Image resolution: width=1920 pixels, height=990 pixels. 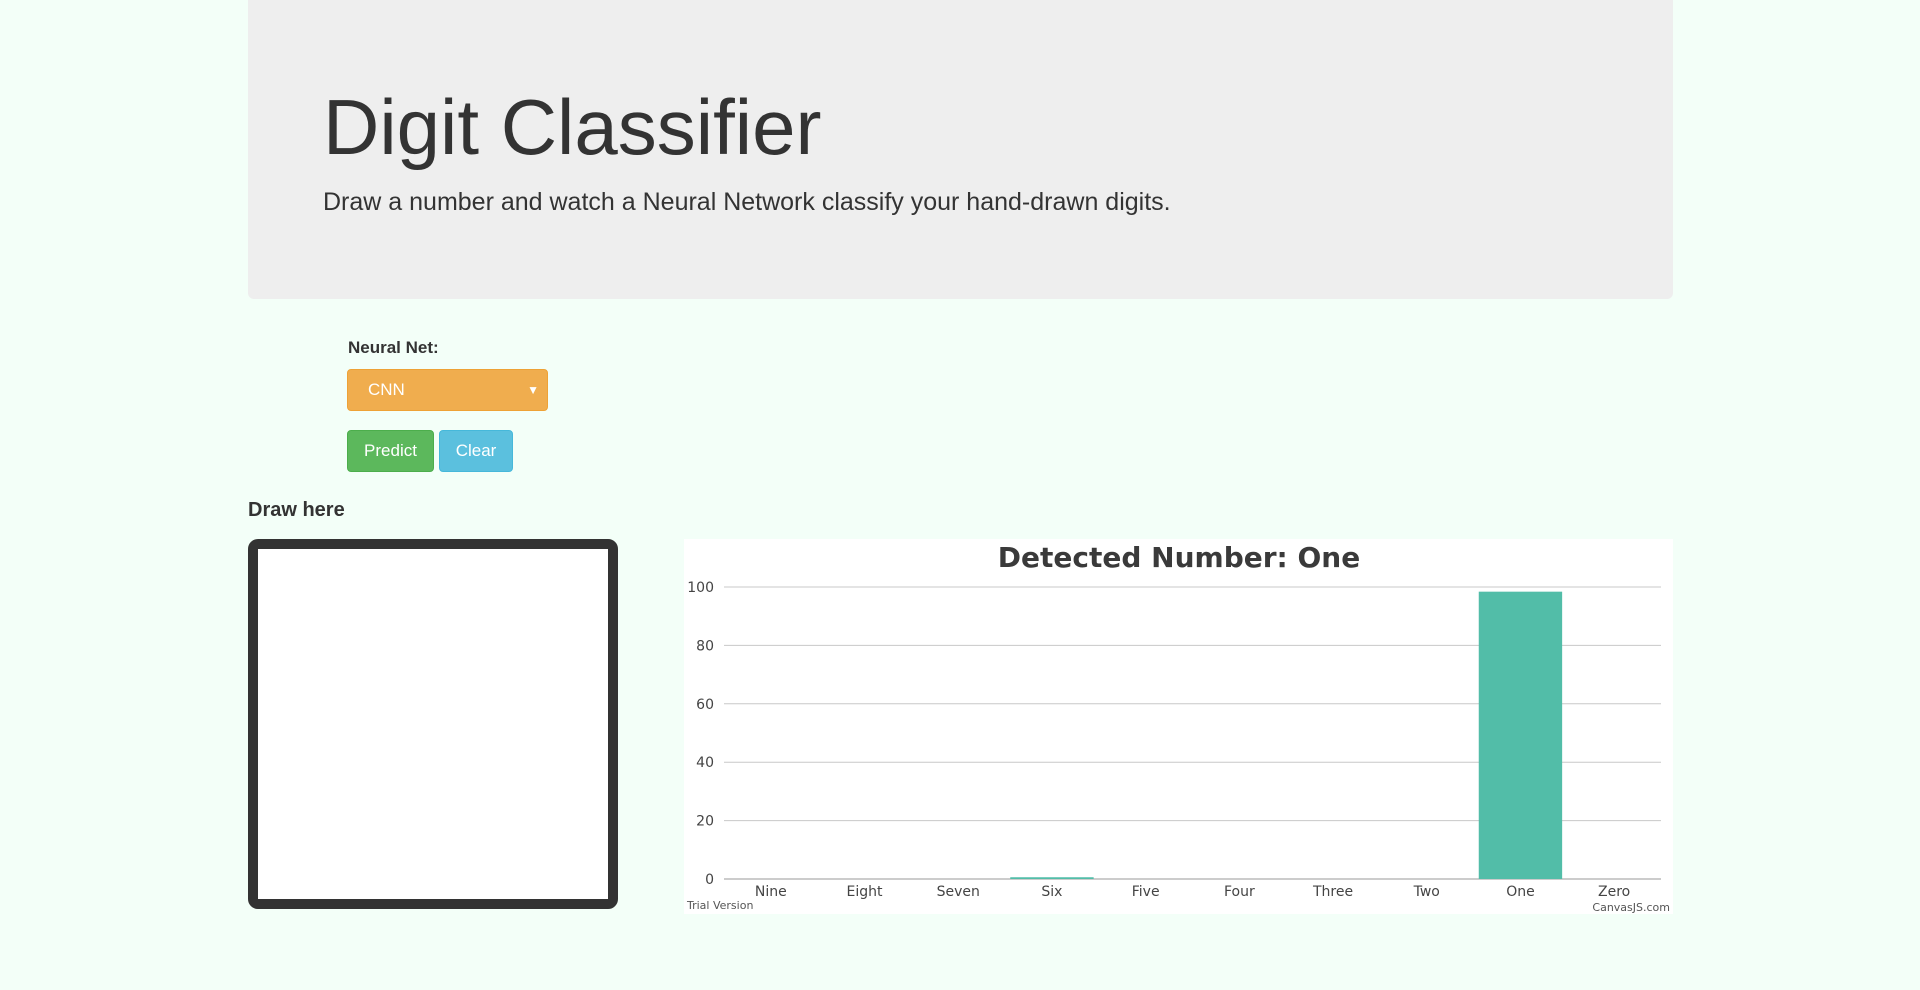 What do you see at coordinates (705, 822) in the screenshot?
I see `y-tick-label: 20` at bounding box center [705, 822].